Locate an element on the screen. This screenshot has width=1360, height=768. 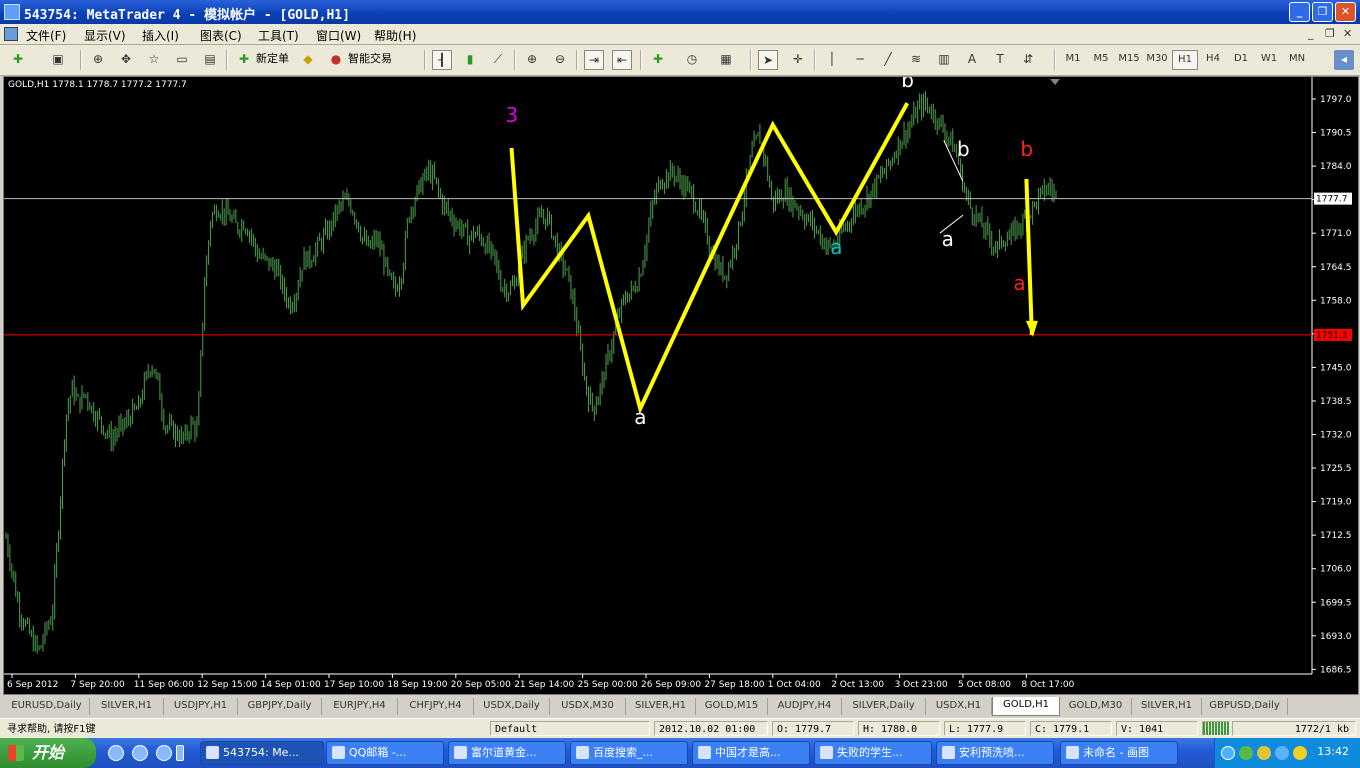
timeframe-h1: H1 is located at coordinates (1185, 60).